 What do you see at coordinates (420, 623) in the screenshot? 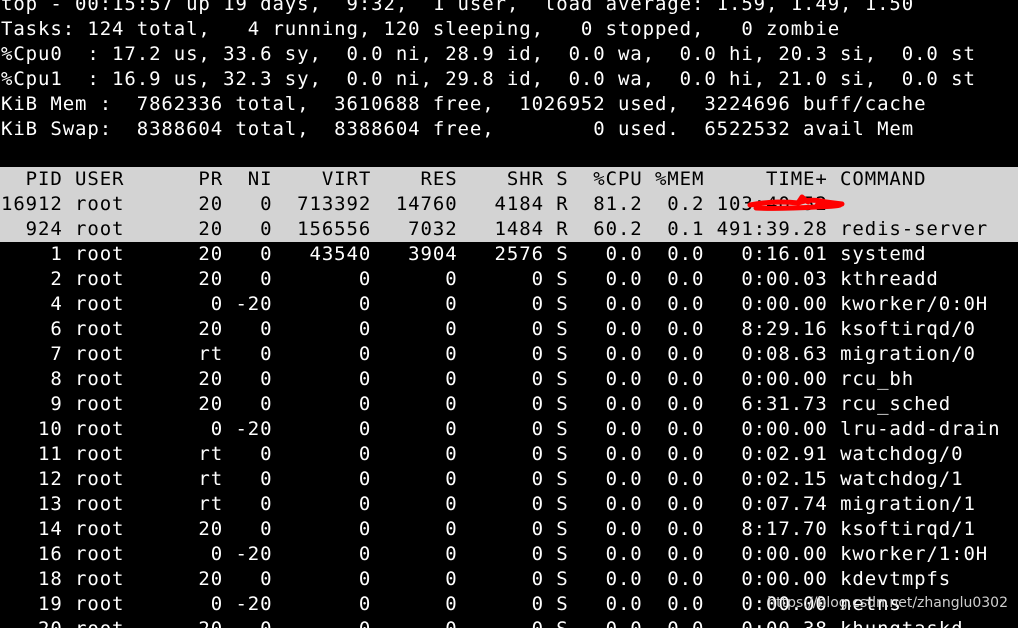
I see `process-stats: 20 root 20 0 0 0 0 S 0.0 0.0 0:00.38` at bounding box center [420, 623].